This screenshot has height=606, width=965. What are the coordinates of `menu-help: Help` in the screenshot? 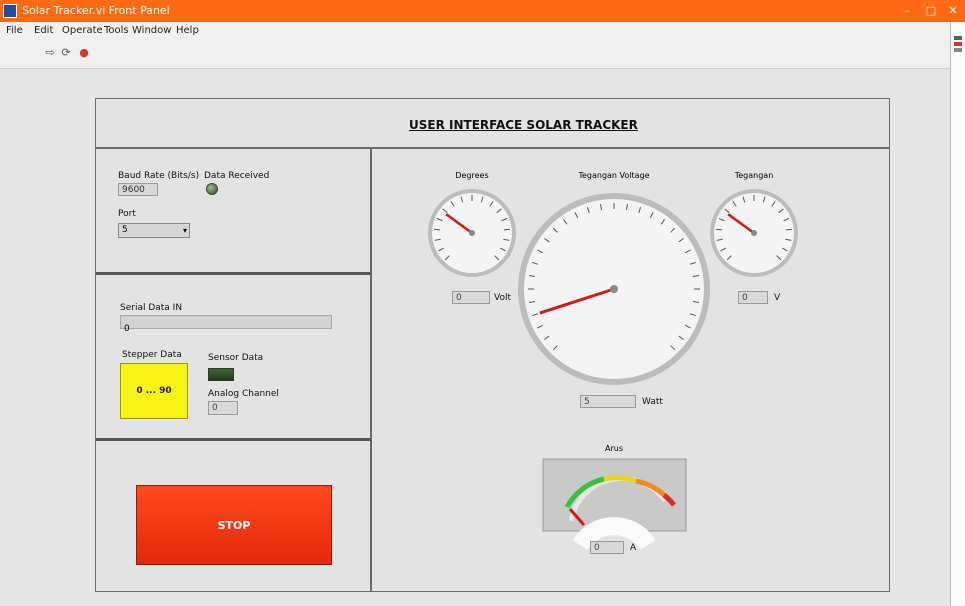 It's located at (187, 30).